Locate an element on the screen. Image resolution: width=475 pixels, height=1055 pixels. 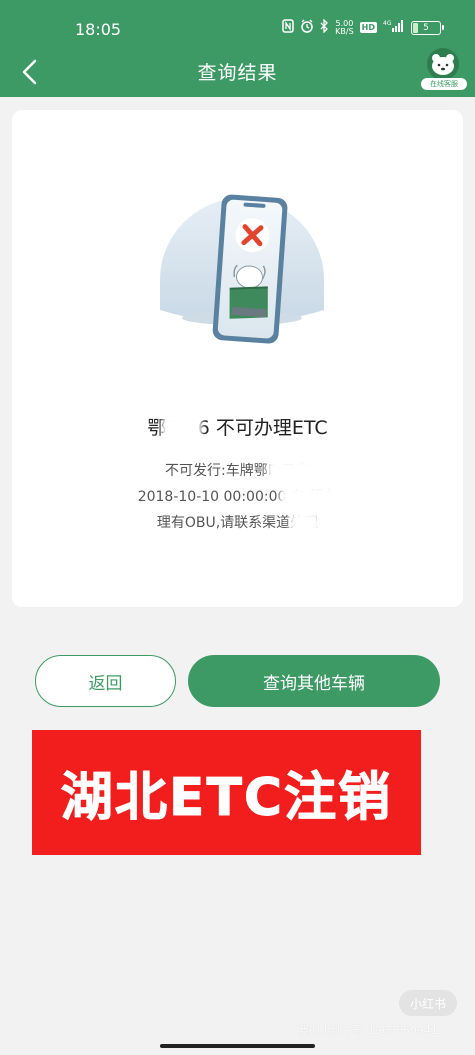
nav-bar: 查询结果 在线客服 is located at coordinates (237, 72).